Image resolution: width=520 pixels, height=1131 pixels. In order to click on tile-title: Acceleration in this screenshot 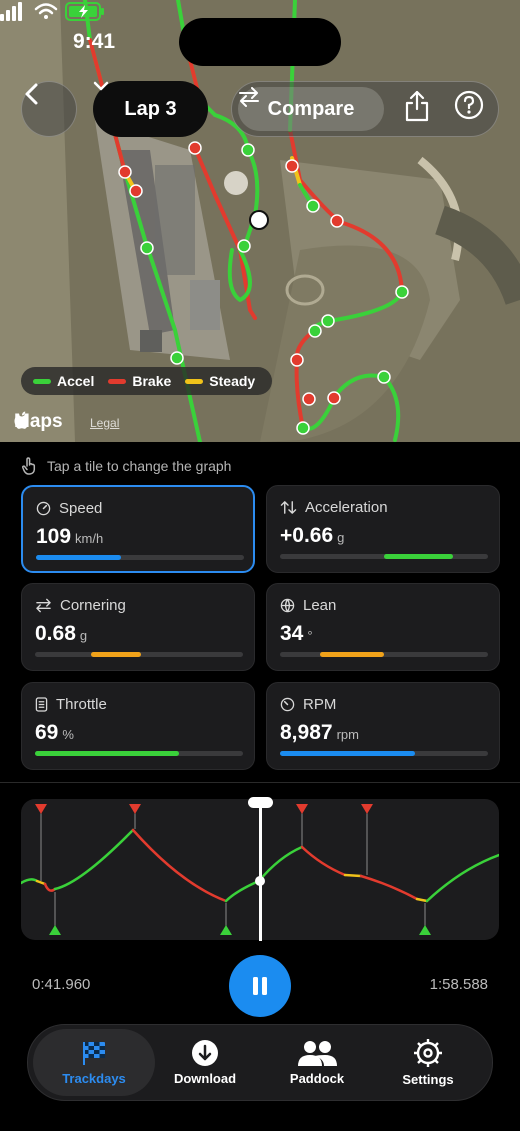, I will do `click(346, 507)`.